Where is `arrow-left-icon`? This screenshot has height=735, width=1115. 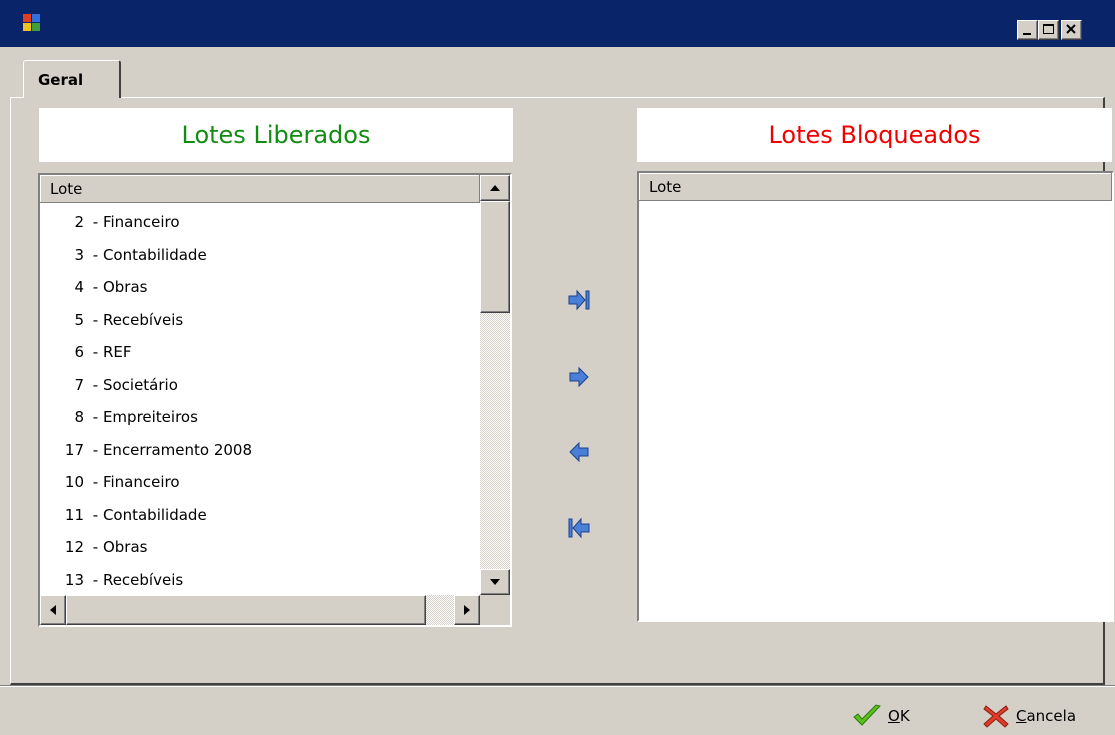
arrow-left-icon is located at coordinates (53, 610).